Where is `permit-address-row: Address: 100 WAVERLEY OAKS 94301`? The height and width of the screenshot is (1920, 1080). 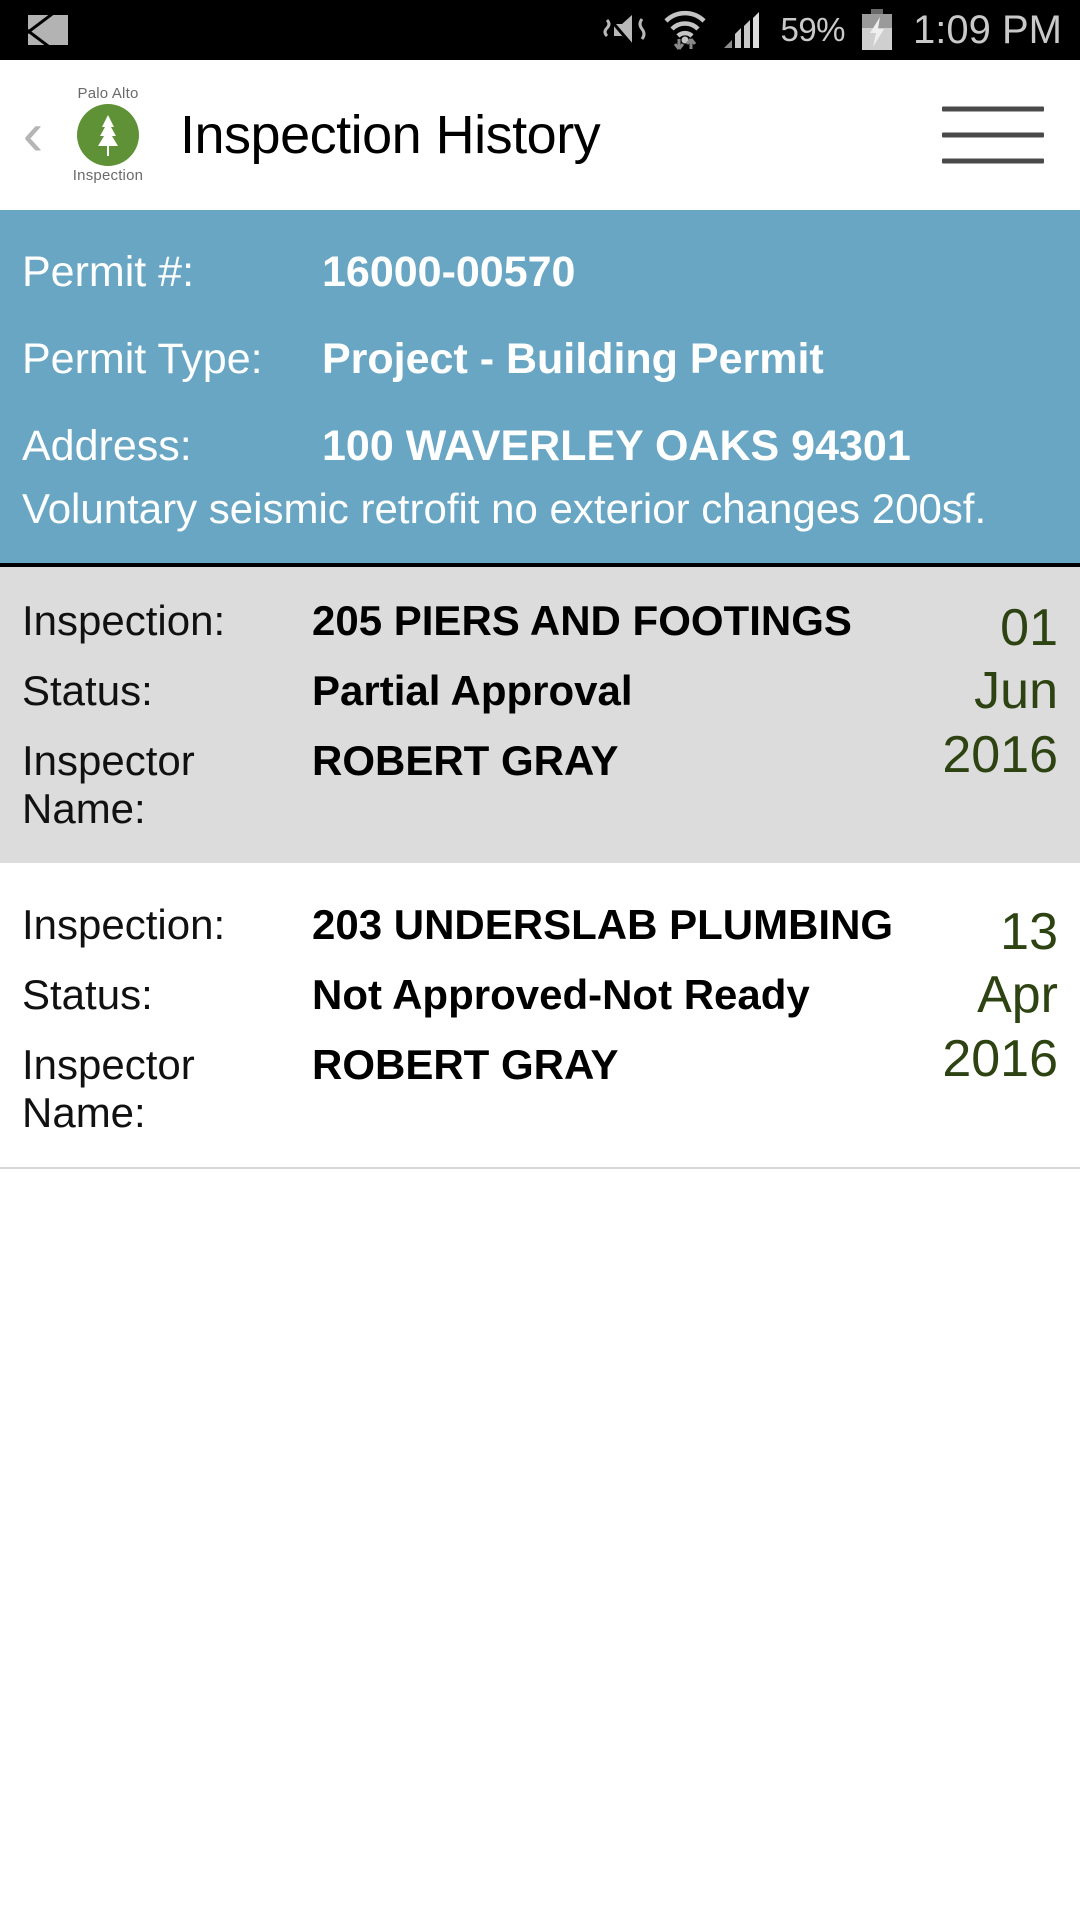 permit-address-row: Address: 100 WAVERLEY OAKS 94301 is located at coordinates (540, 446).